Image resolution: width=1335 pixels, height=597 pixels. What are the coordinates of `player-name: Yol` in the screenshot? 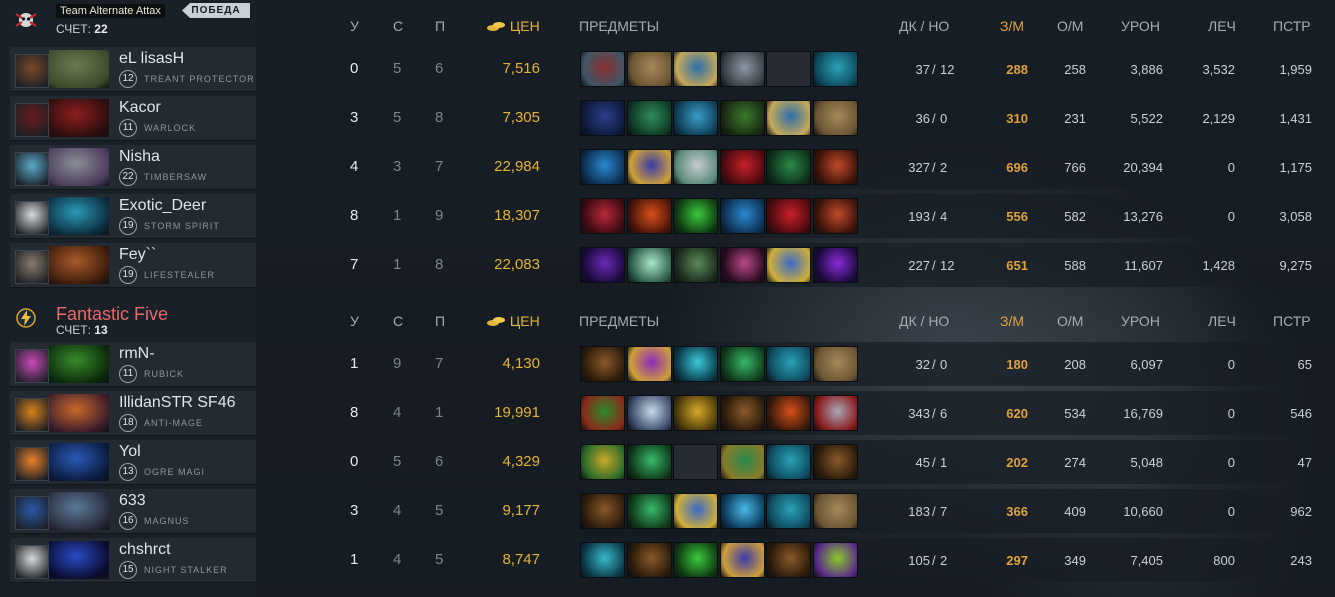 It's located at (130, 452).